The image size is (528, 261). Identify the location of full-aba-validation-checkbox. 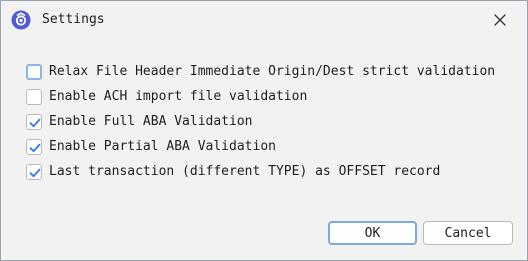
(34, 121).